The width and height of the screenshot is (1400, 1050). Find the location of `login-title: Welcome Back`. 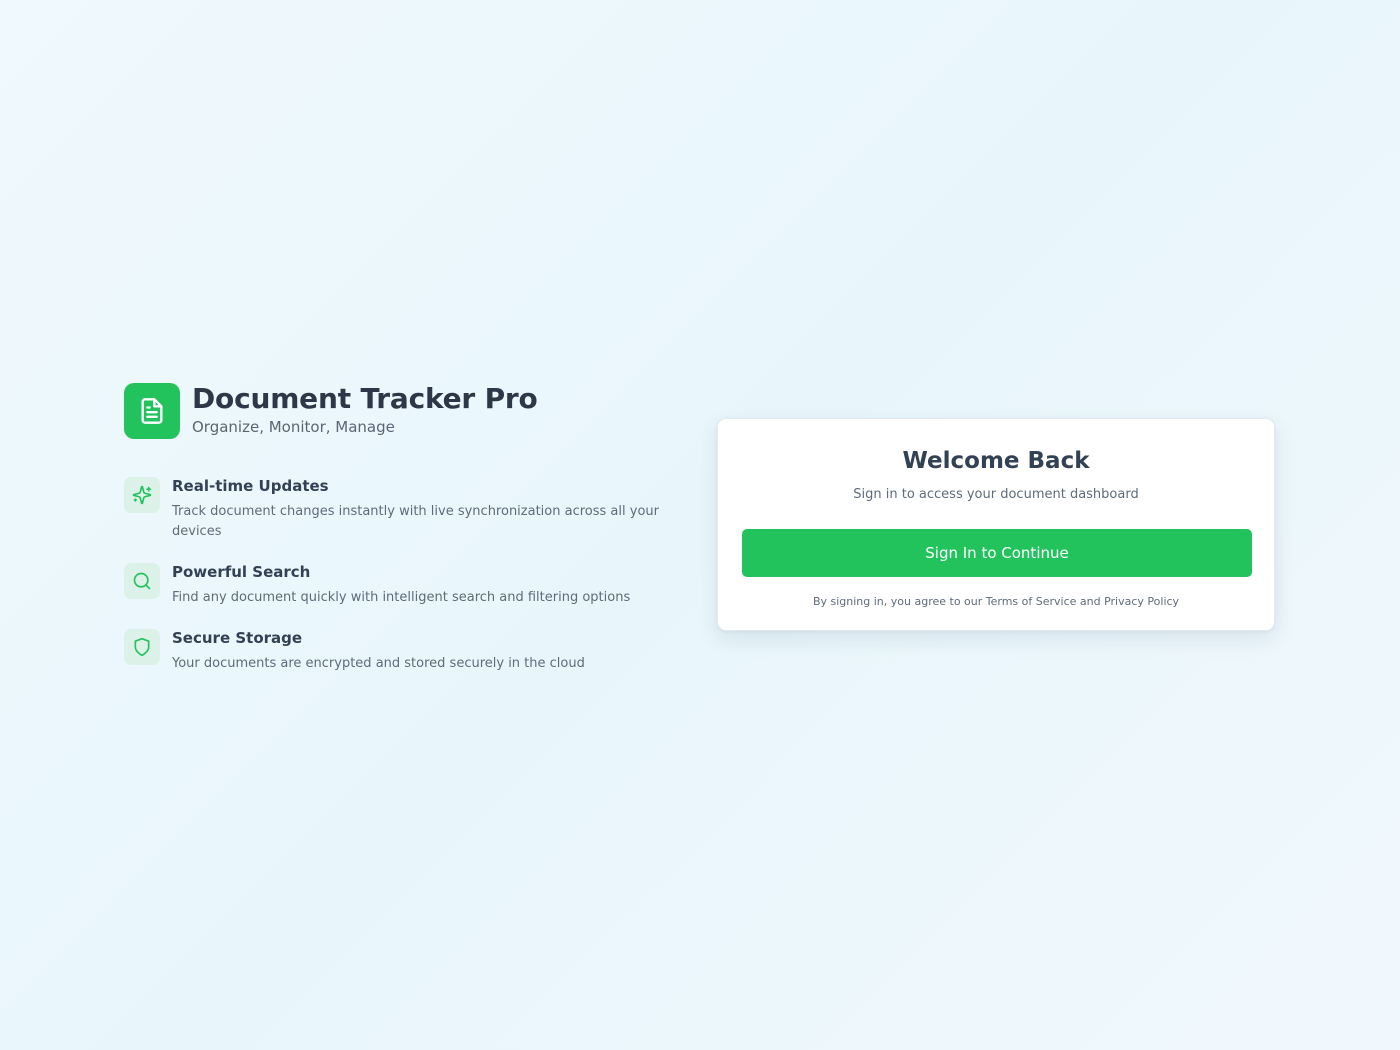

login-title: Welcome Back is located at coordinates (996, 461).